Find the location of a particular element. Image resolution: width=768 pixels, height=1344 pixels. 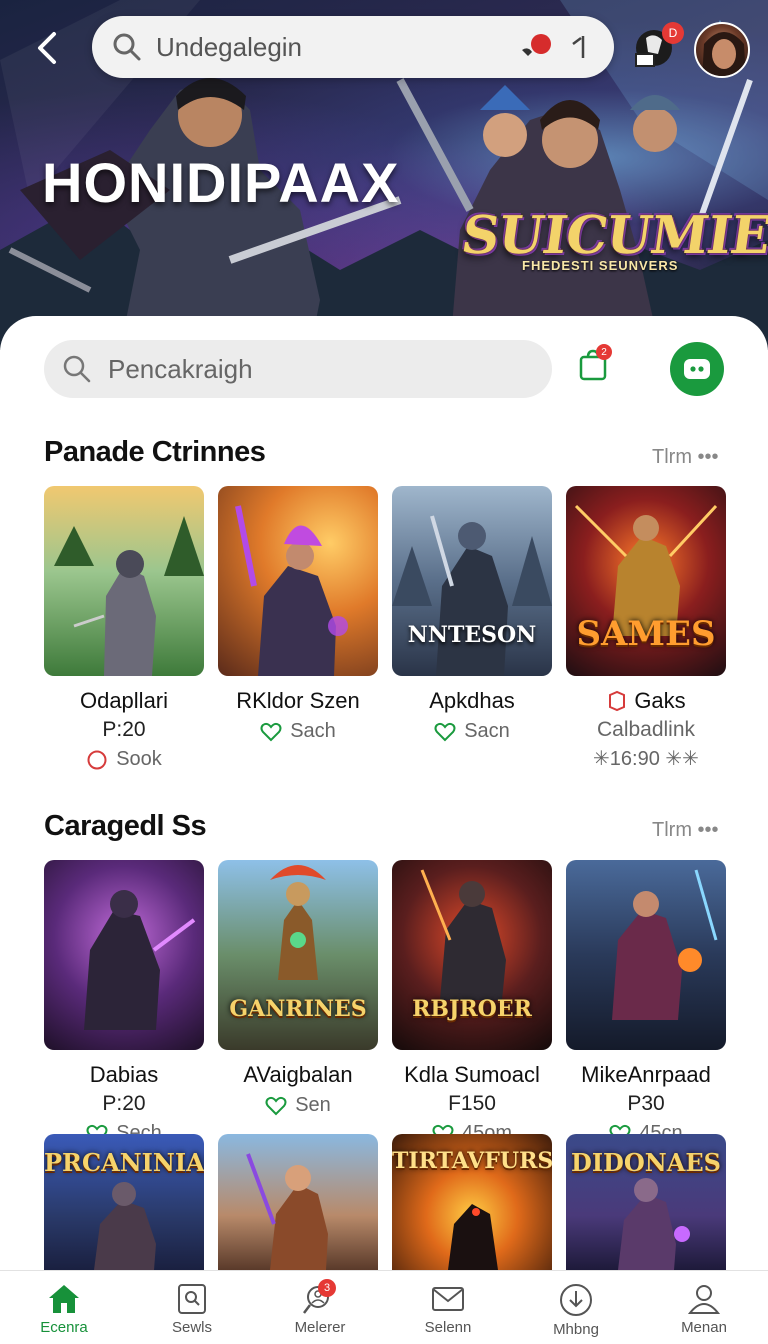

game-name: MikeAnrpaad is located at coordinates (646, 1074).